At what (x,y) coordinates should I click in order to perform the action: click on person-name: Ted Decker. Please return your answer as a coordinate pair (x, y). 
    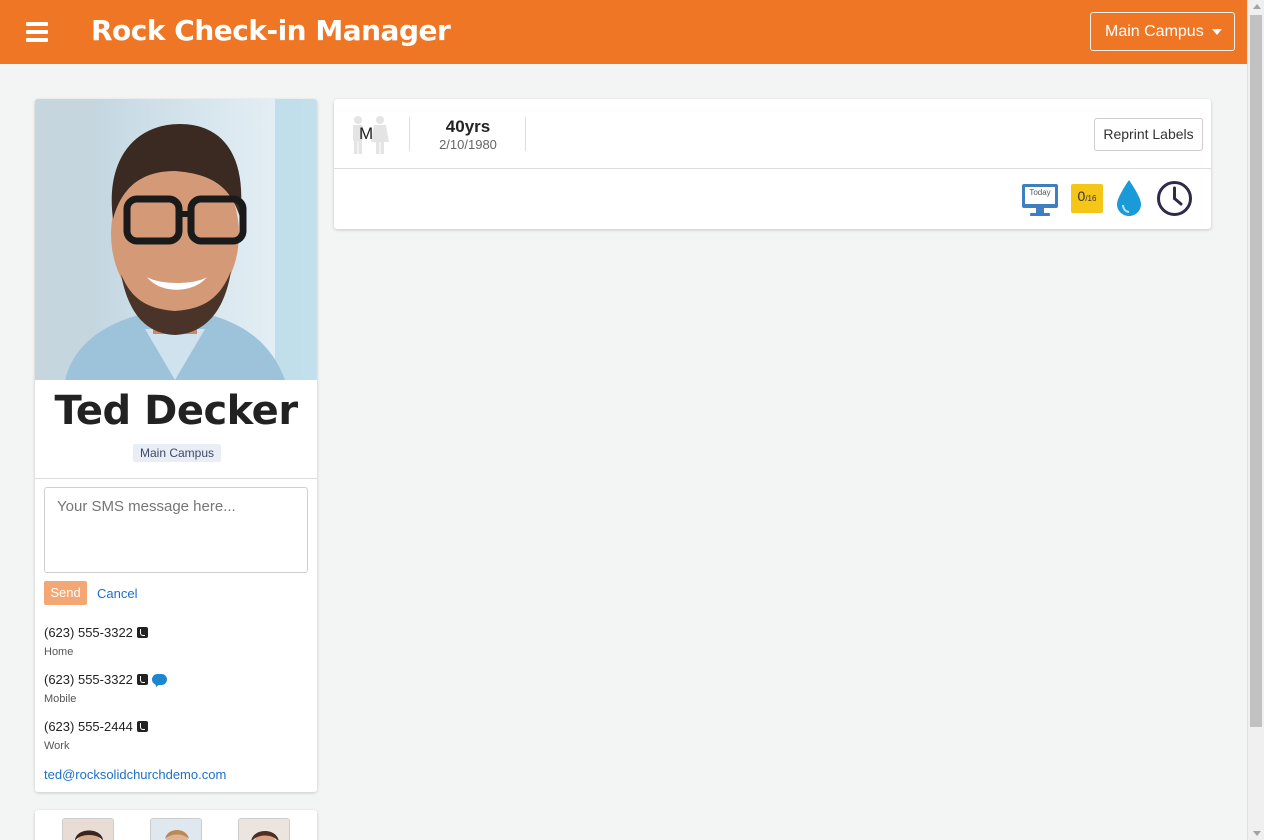
    Looking at the image, I should click on (176, 411).